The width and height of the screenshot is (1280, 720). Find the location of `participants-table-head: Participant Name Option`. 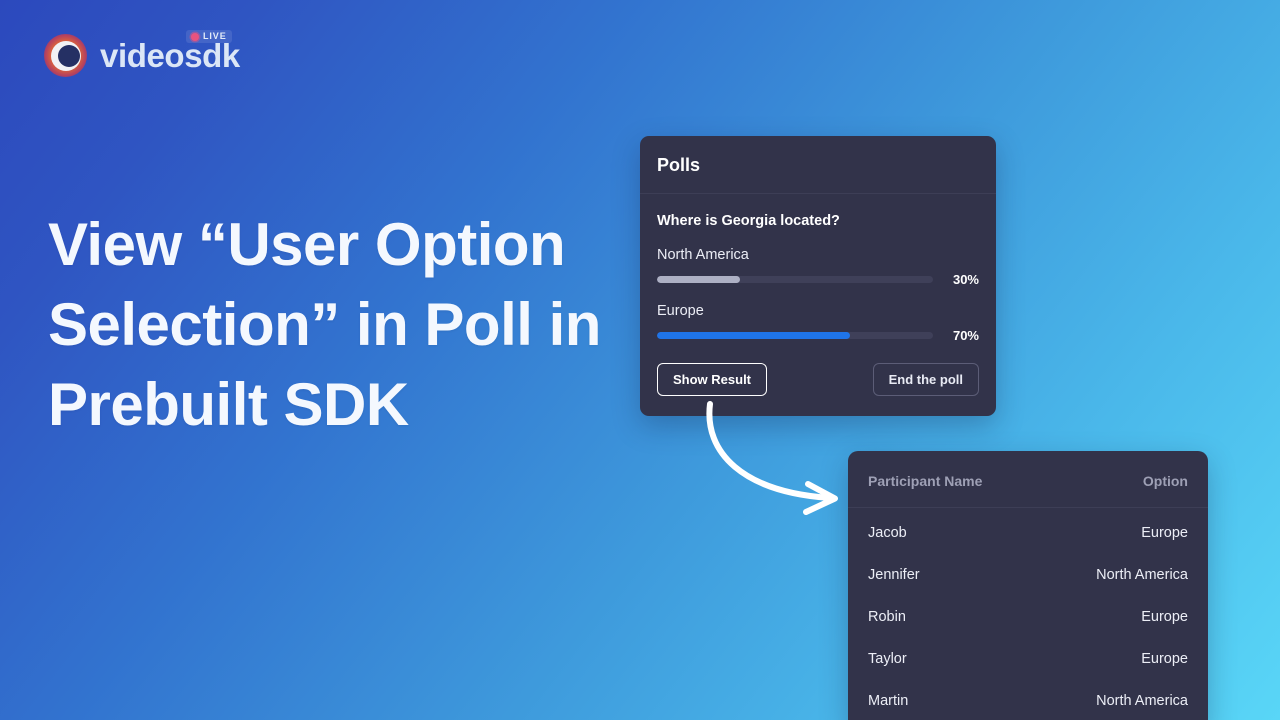

participants-table-head: Participant Name Option is located at coordinates (1028, 479).